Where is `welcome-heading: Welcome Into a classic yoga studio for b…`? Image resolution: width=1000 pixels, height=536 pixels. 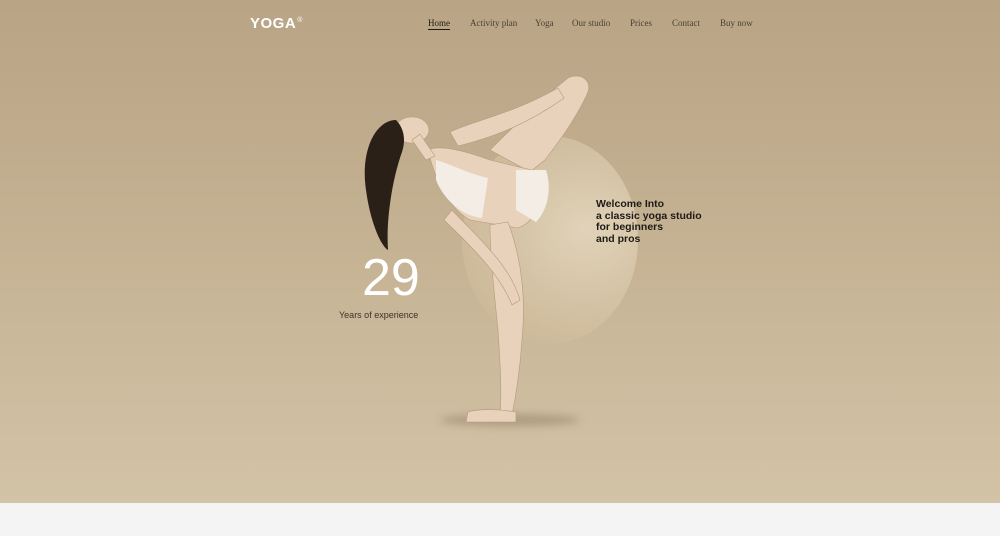
welcome-heading: Welcome Into a classic yoga studio for b… is located at coordinates (676, 221).